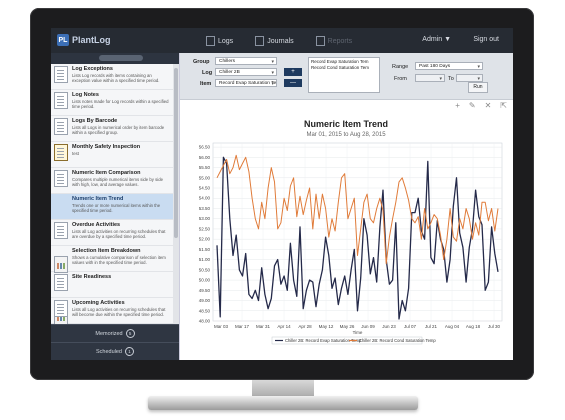 The height and width of the screenshot is (420, 565). What do you see at coordinates (451, 79) in the screenshot?
I see `to-label: To` at bounding box center [451, 79].